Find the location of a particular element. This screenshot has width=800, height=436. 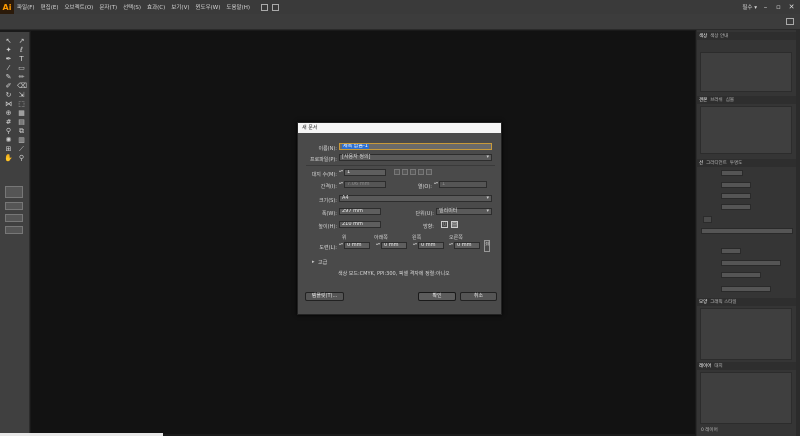

spacing-input: 7.06 mm is located at coordinates (365, 184).